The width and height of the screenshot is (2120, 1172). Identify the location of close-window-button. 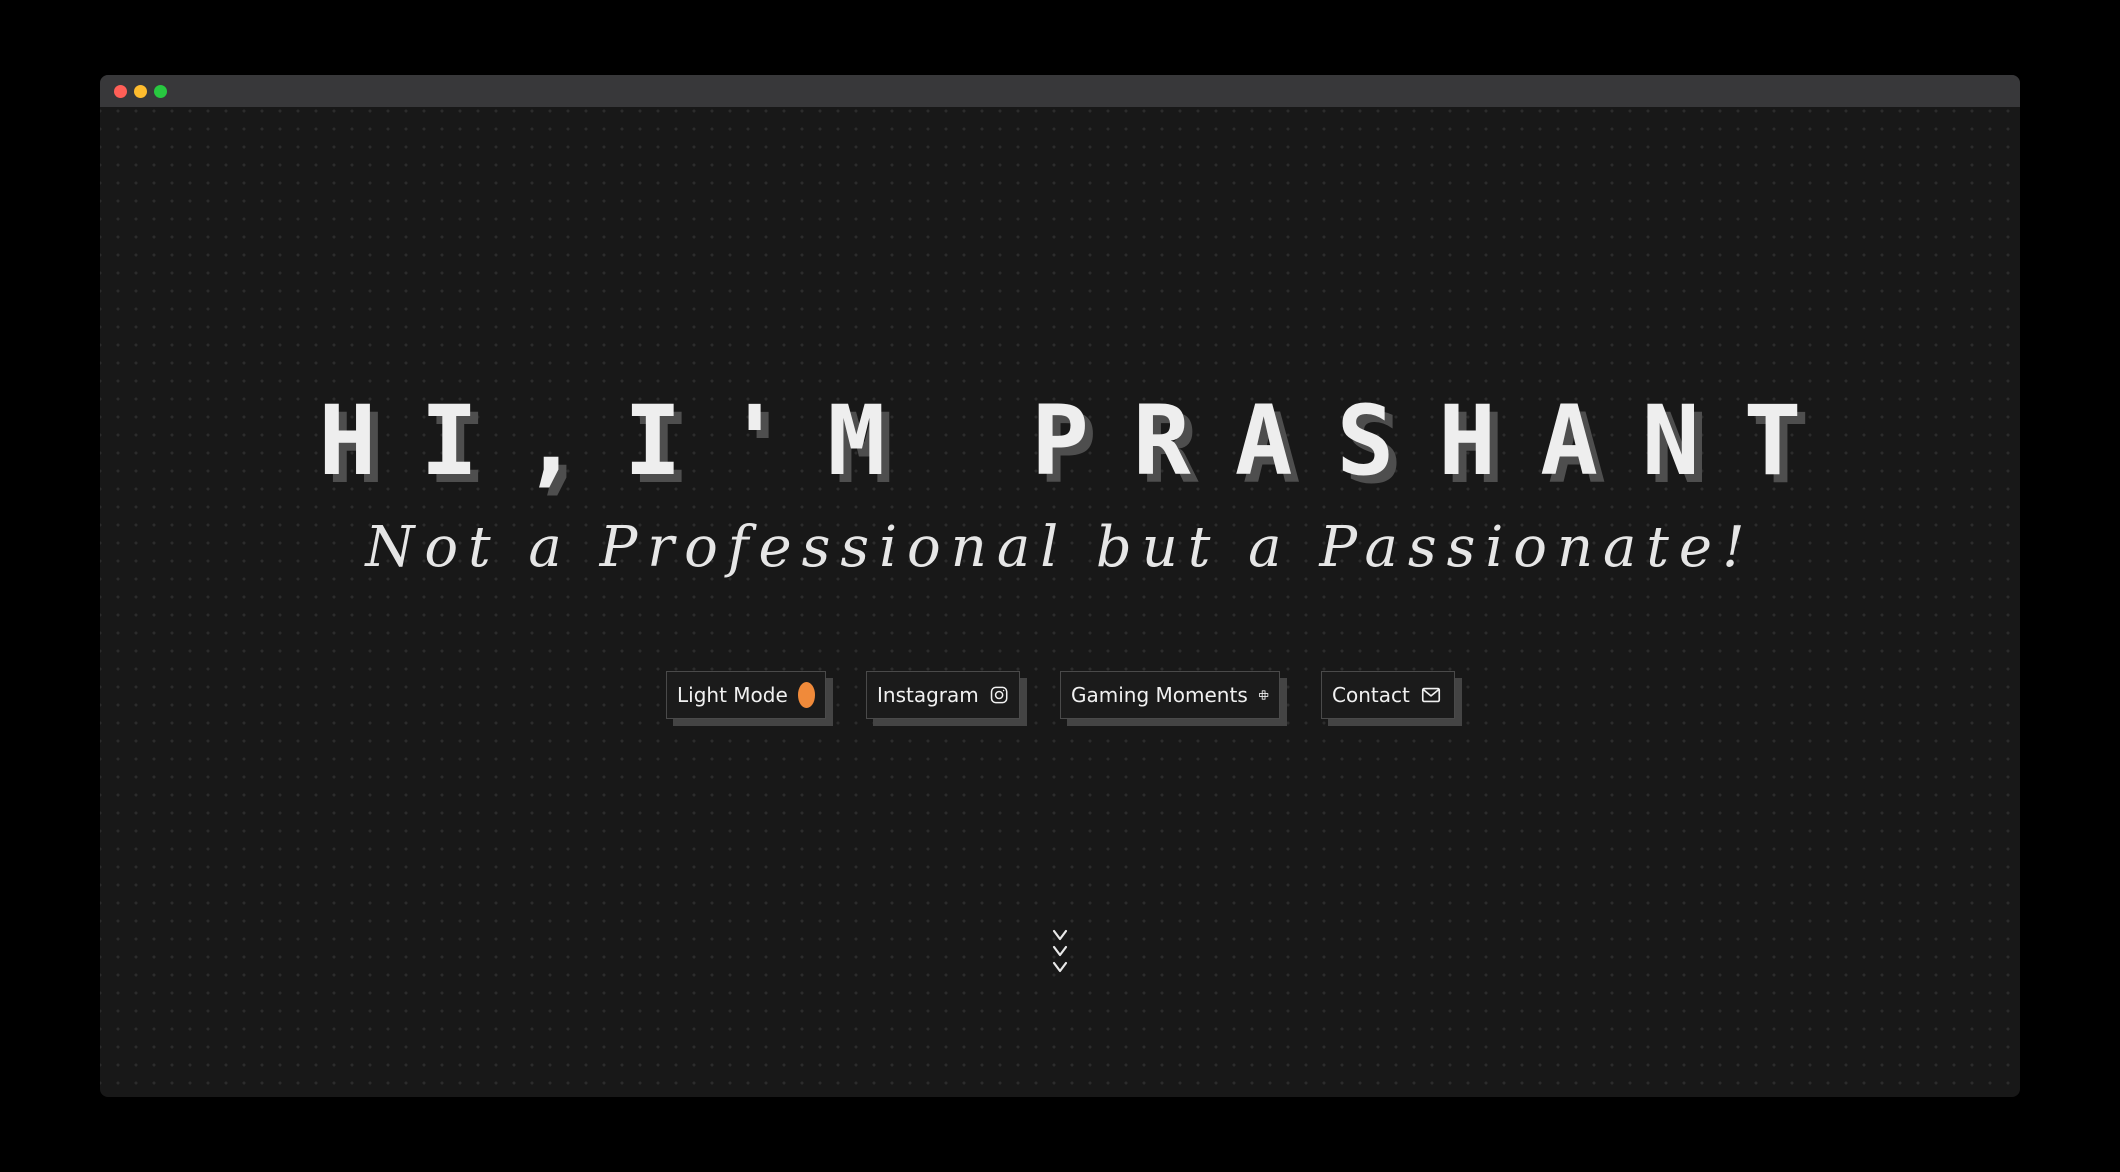
(120, 91).